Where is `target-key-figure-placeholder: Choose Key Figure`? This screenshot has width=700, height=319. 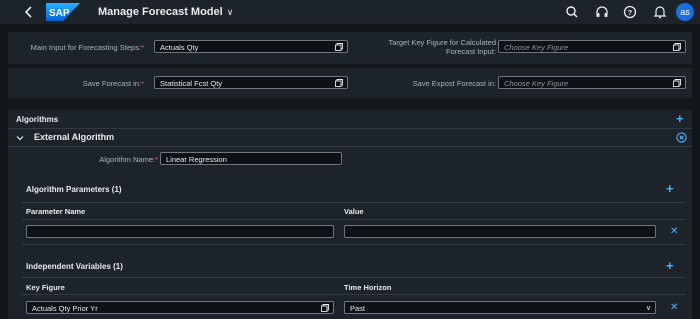 target-key-figure-placeholder: Choose Key Figure is located at coordinates (536, 47).